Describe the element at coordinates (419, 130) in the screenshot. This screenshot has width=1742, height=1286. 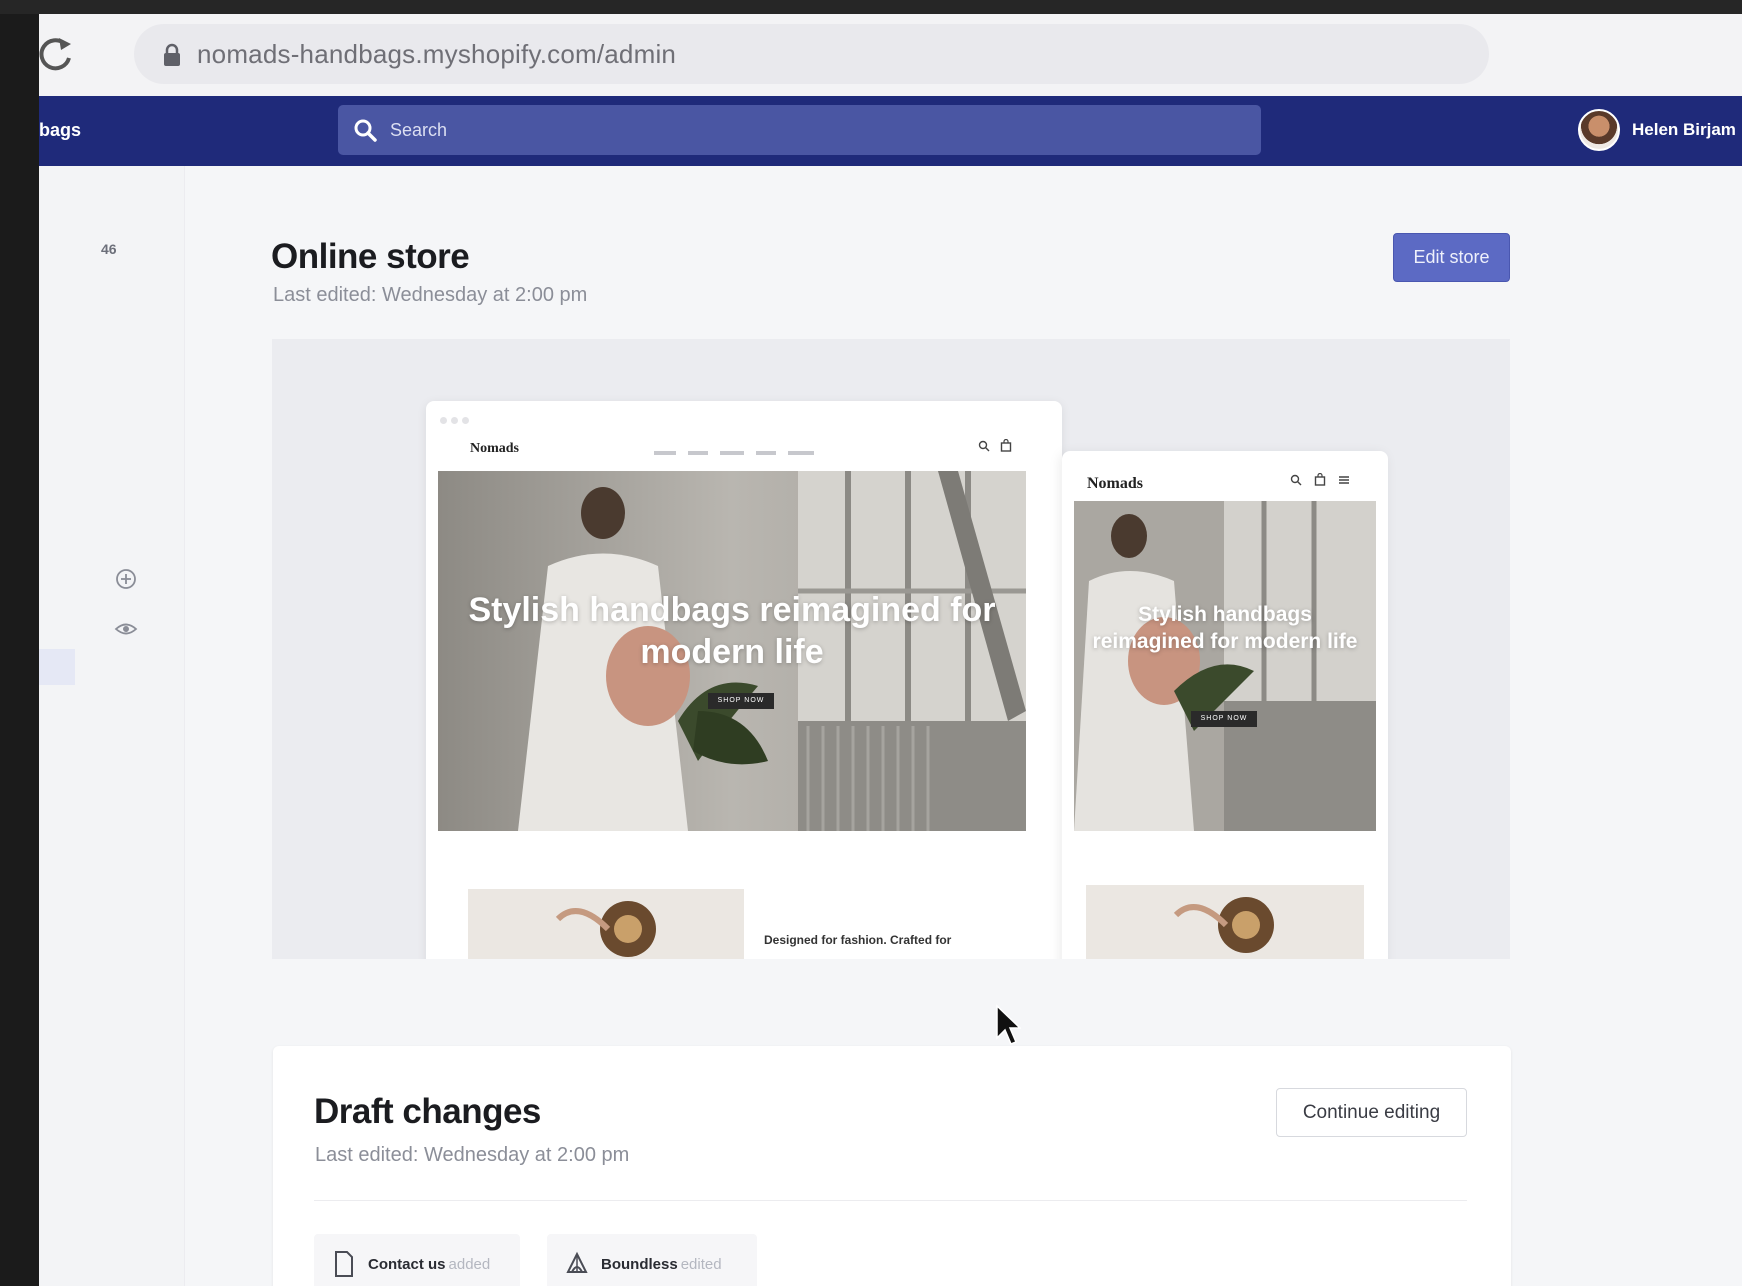
I see `search-placeholder: Search` at that location.